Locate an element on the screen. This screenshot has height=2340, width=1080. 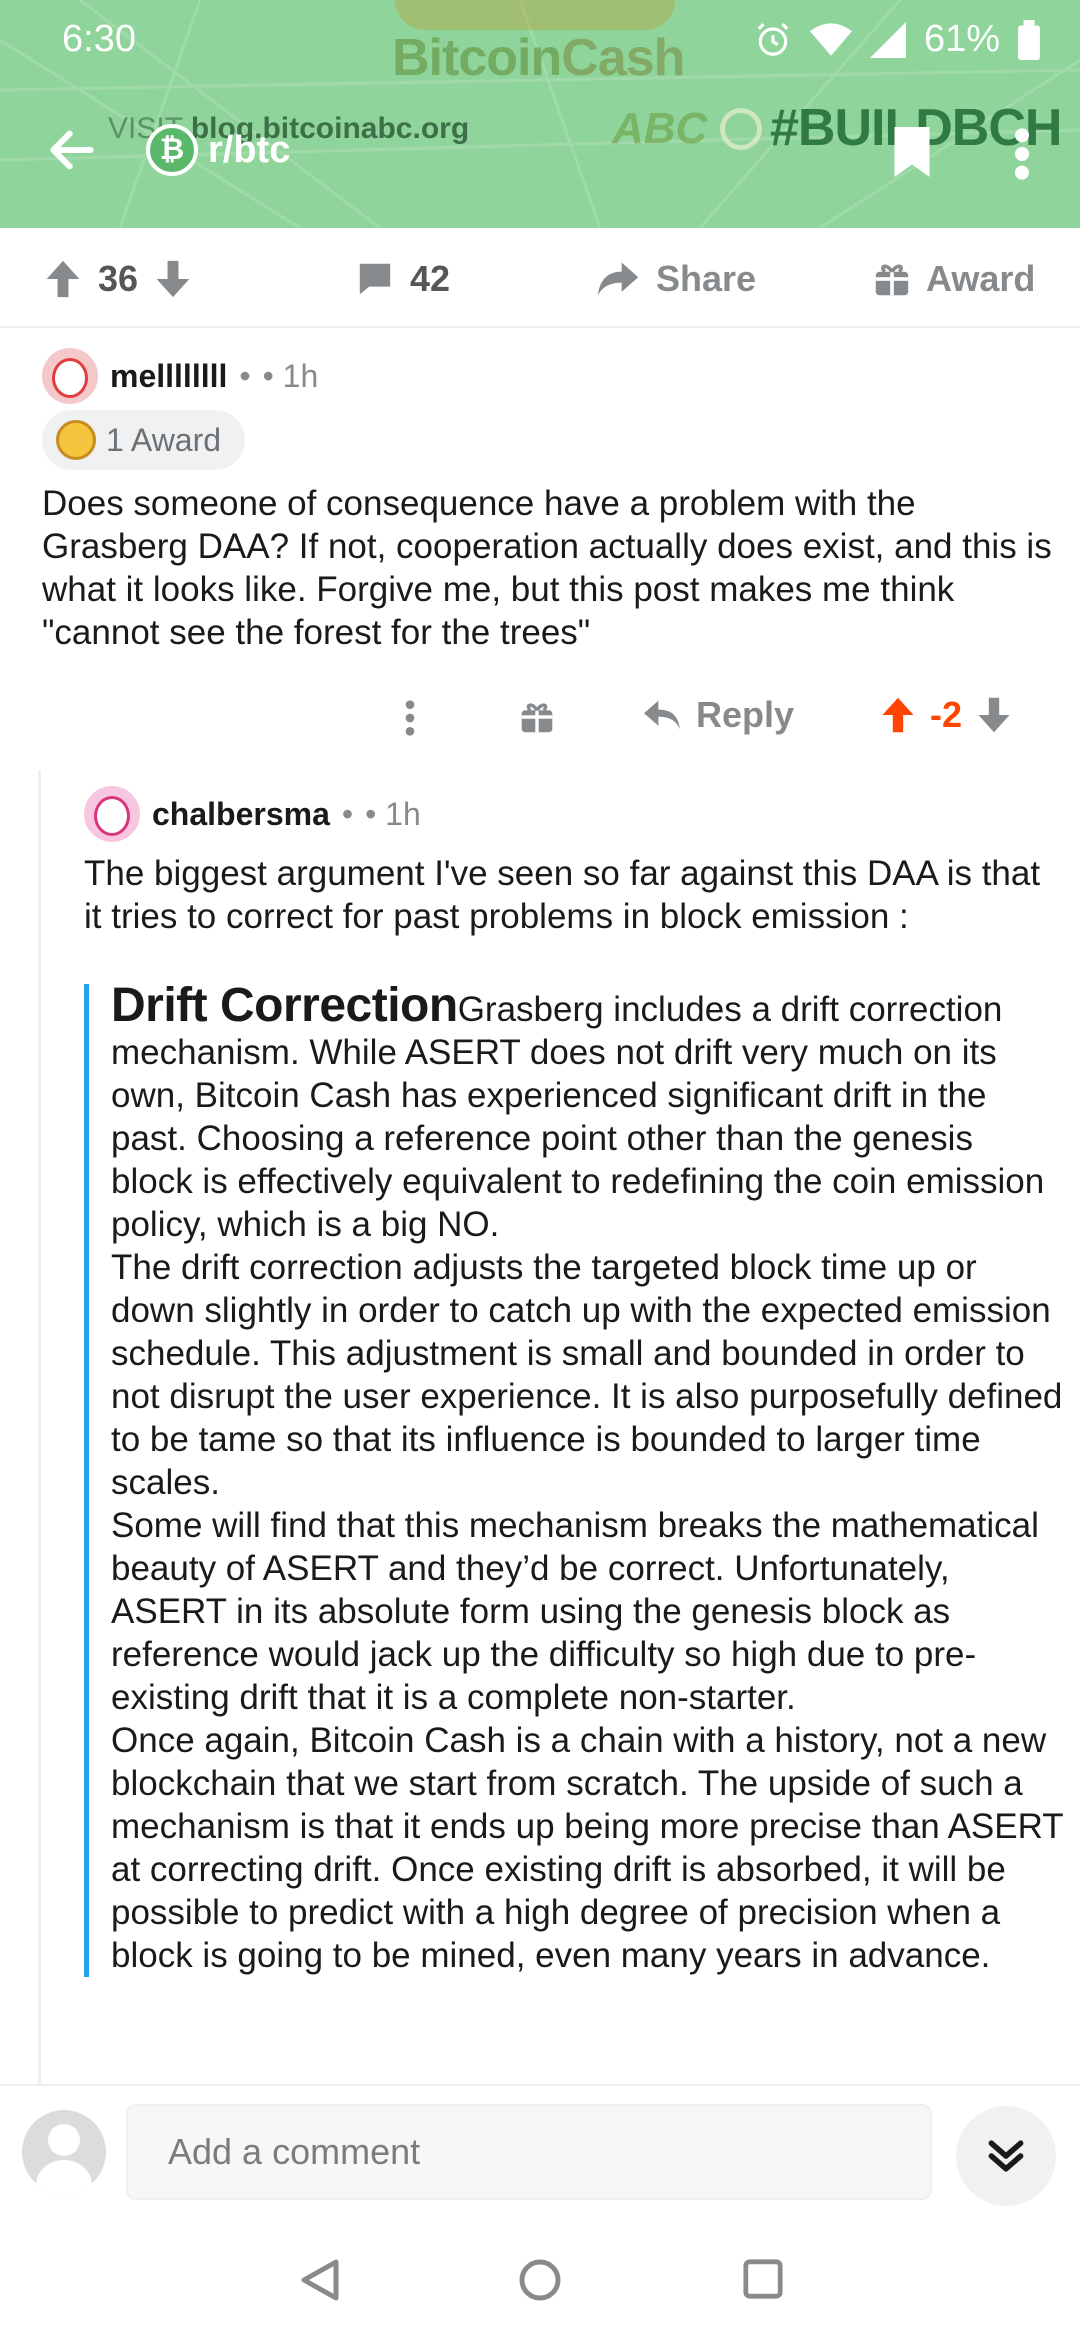
android-recents-icon is located at coordinates (763, 2279).